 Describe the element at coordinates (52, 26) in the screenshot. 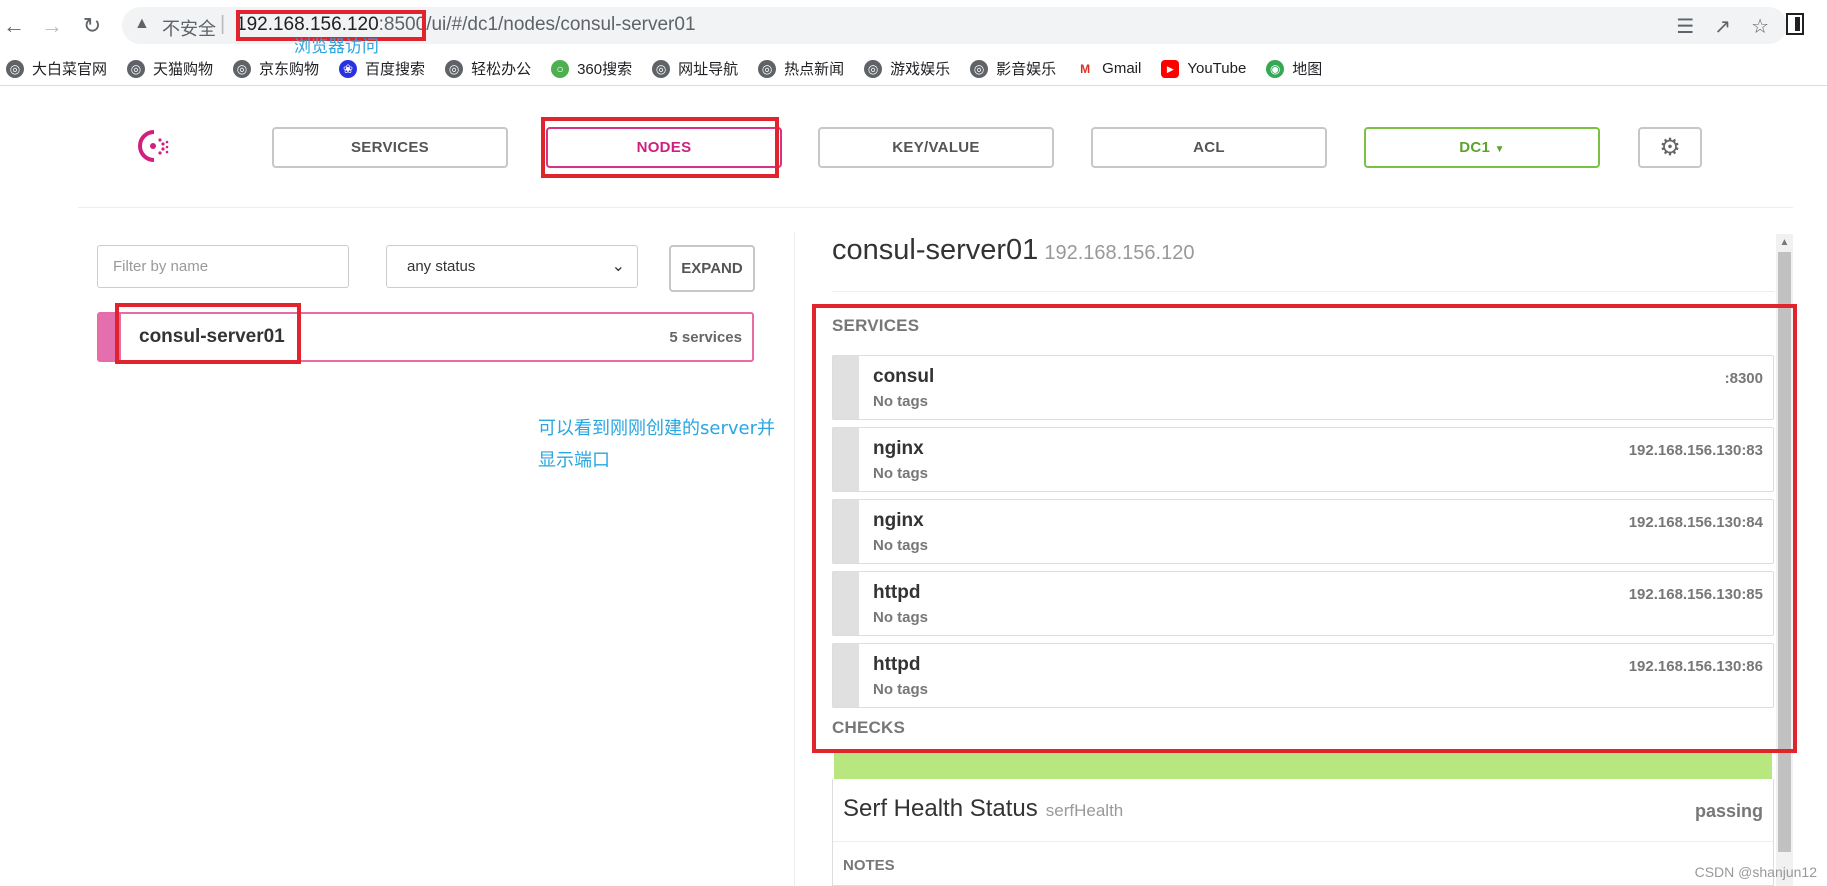

I see `forward-arrow-icon: →` at that location.